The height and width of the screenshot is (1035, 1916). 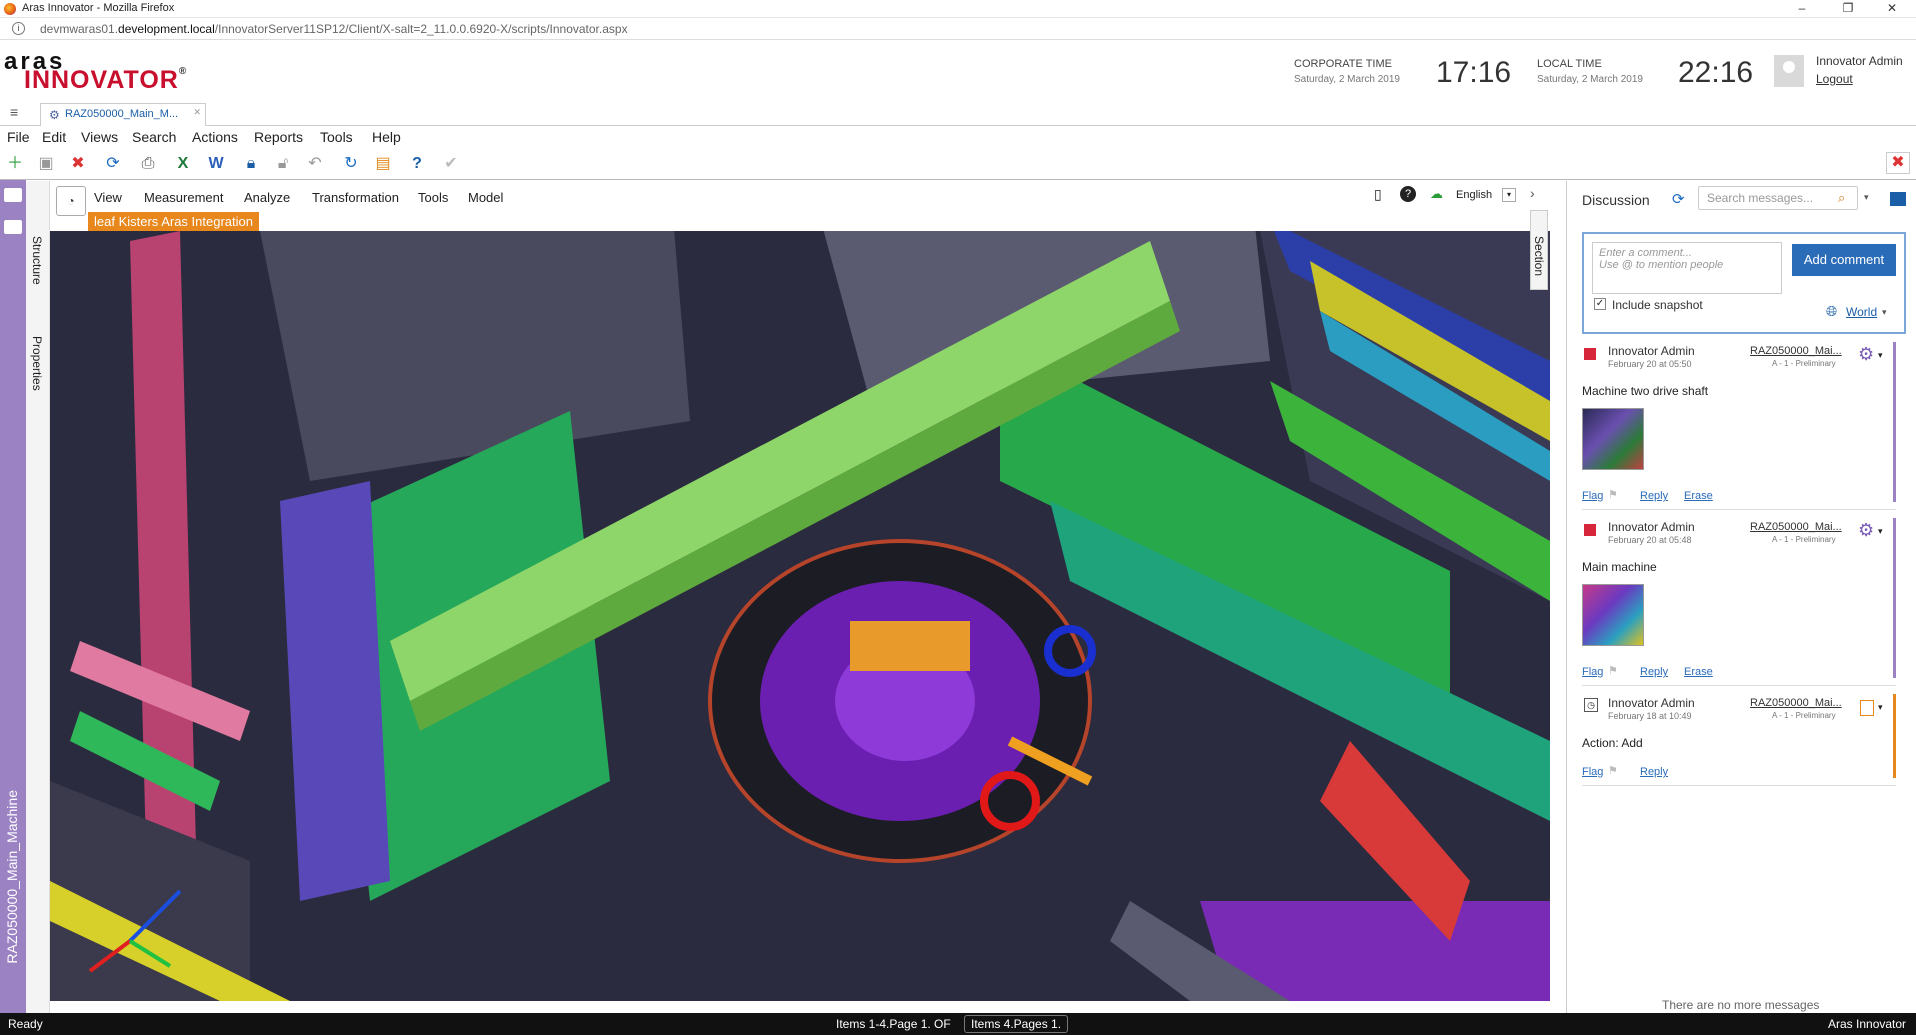 I want to click on delete-icon: ✖, so click(x=78, y=164).